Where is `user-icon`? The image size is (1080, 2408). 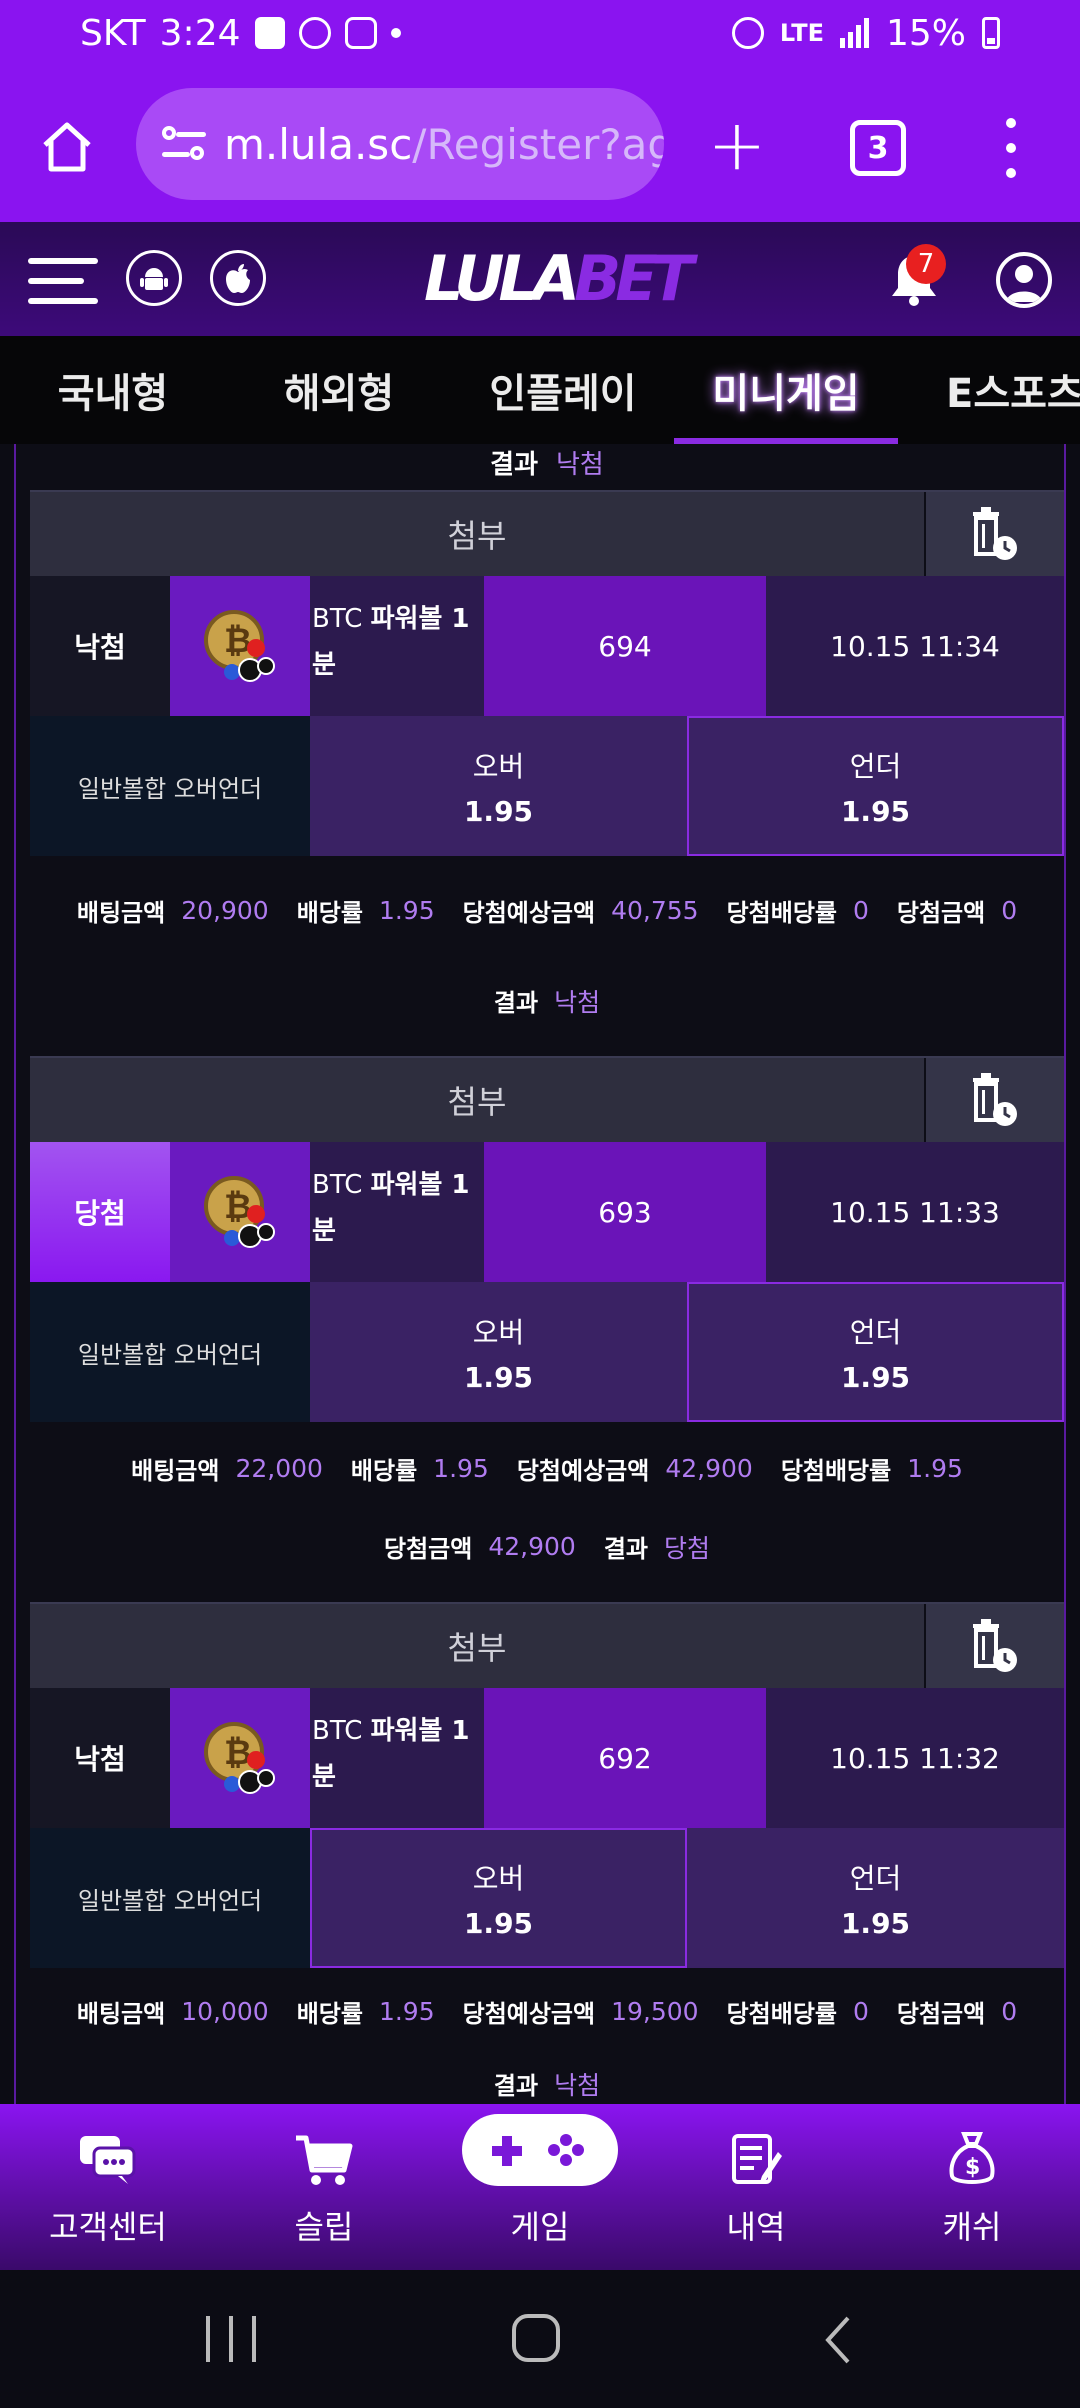 user-icon is located at coordinates (1024, 283).